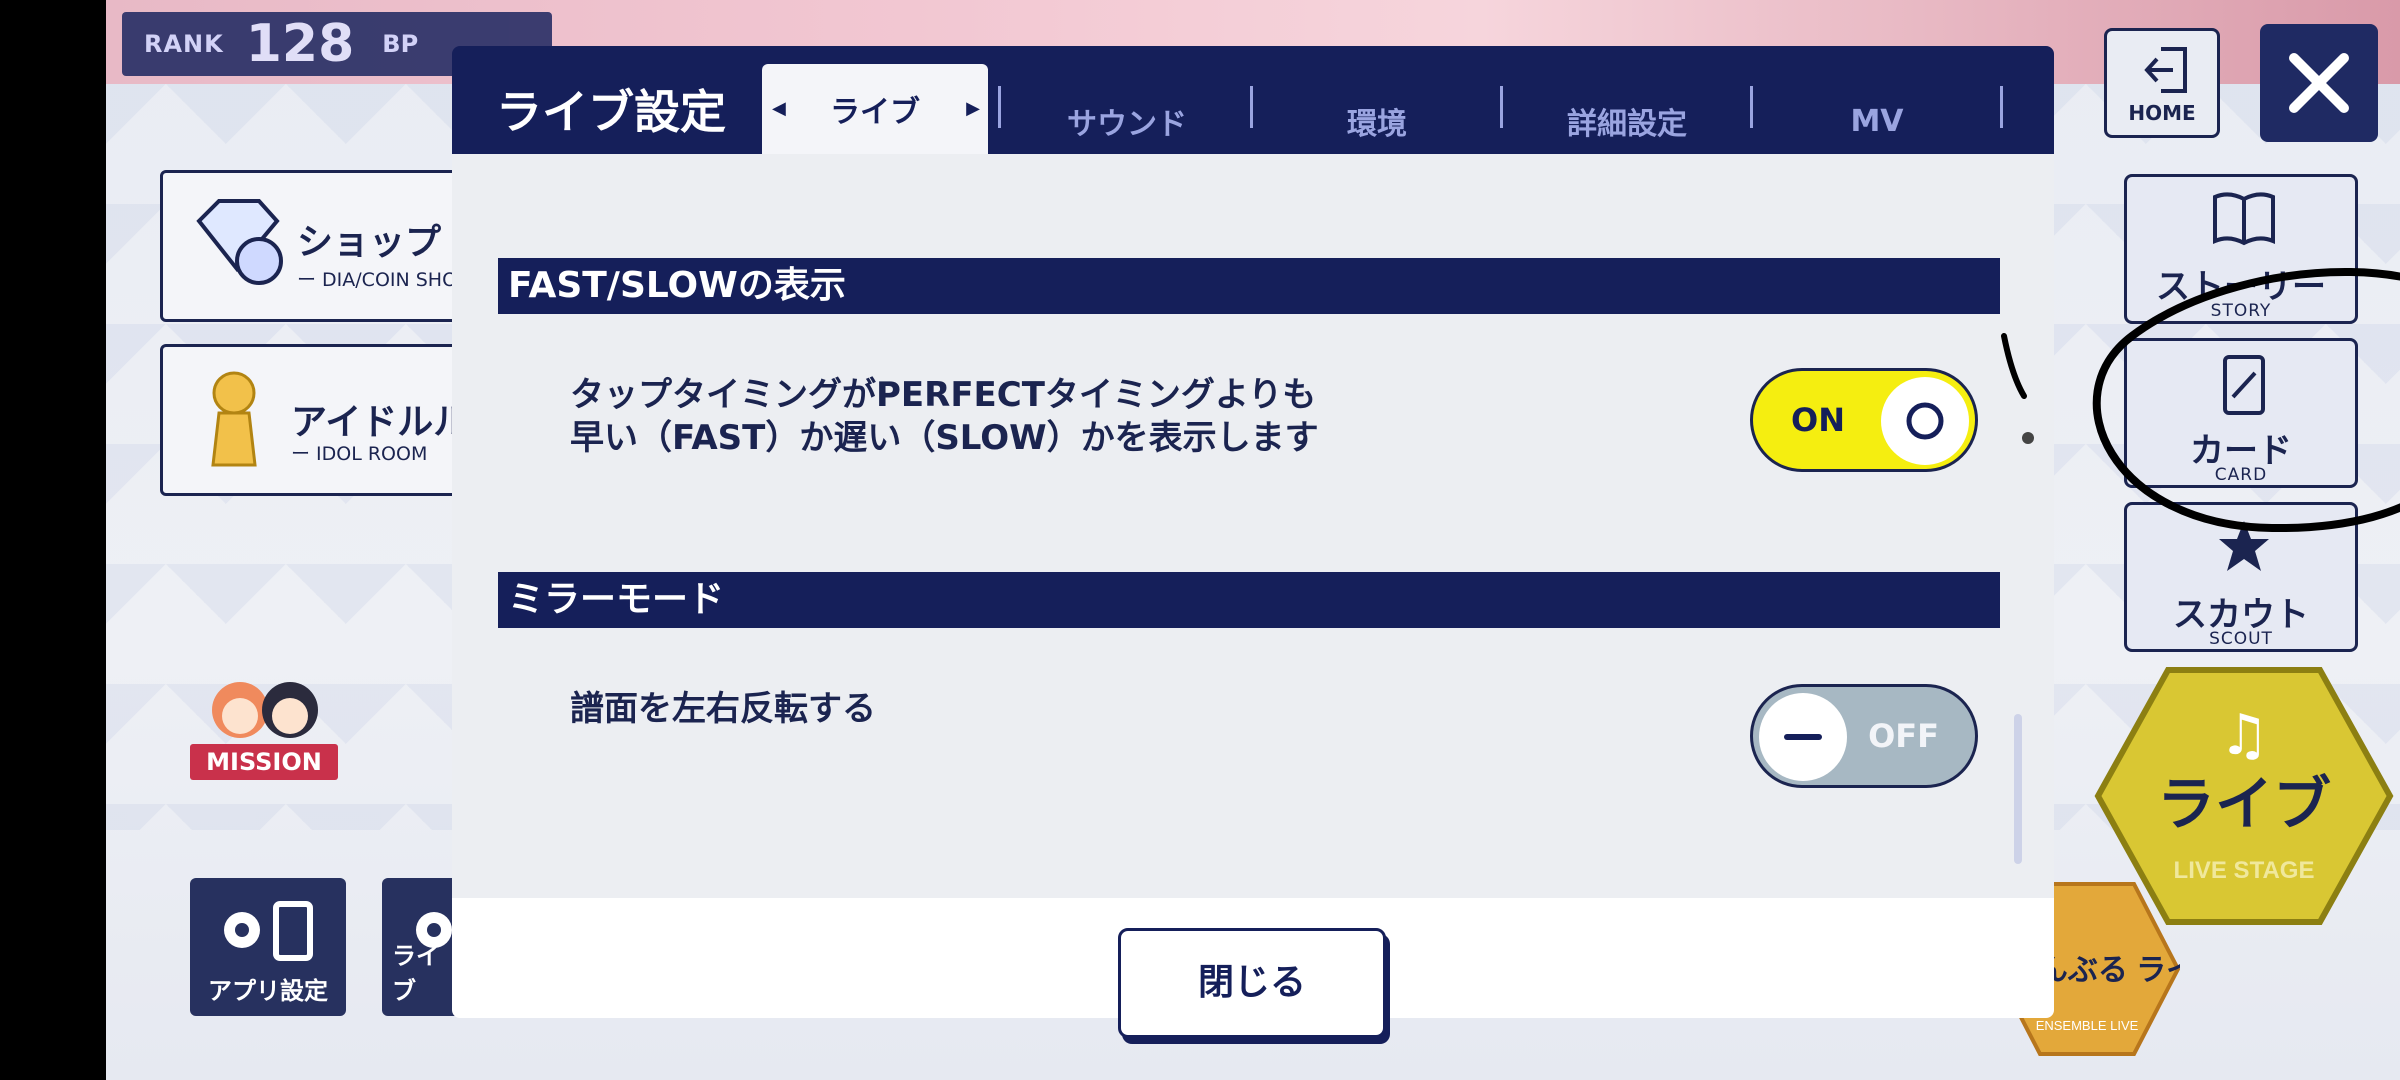  Describe the element at coordinates (377, 280) in the screenshot. I see `shop-subtitle: ー DIA/COIN SHO` at that location.